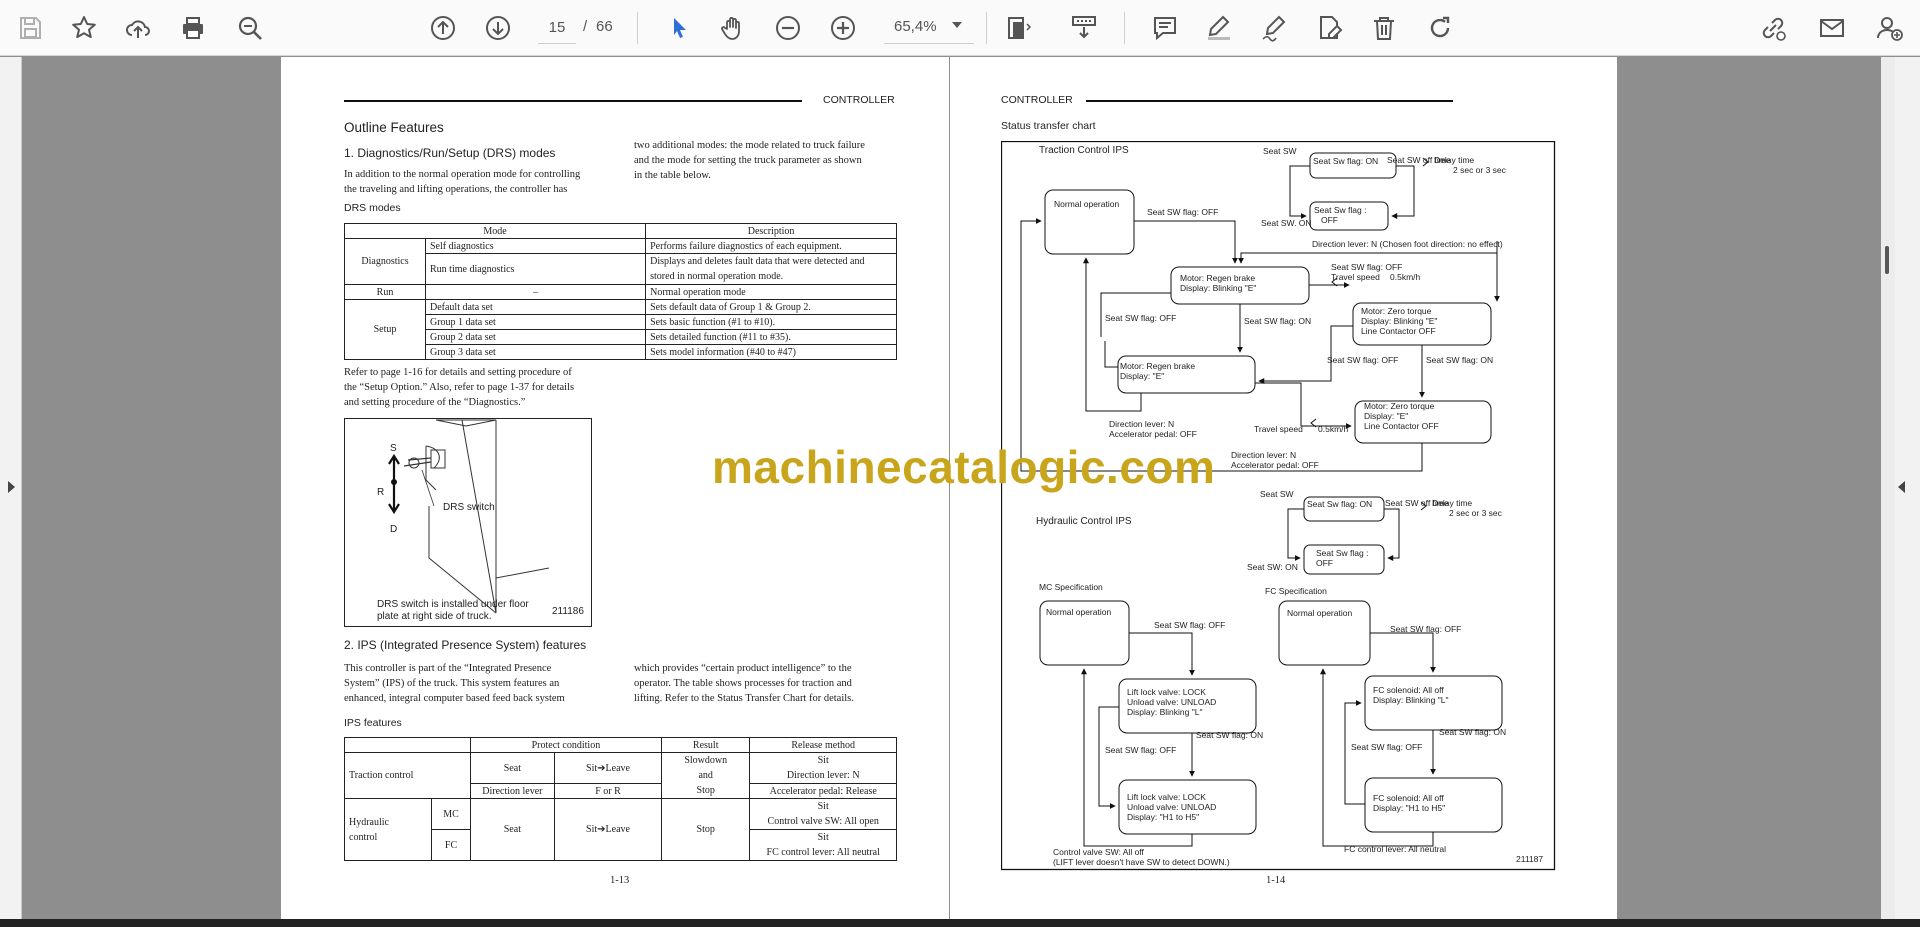 The width and height of the screenshot is (1920, 927). Describe the element at coordinates (1079, 612) in the screenshot. I see `diagram-label: Normal operation` at that location.